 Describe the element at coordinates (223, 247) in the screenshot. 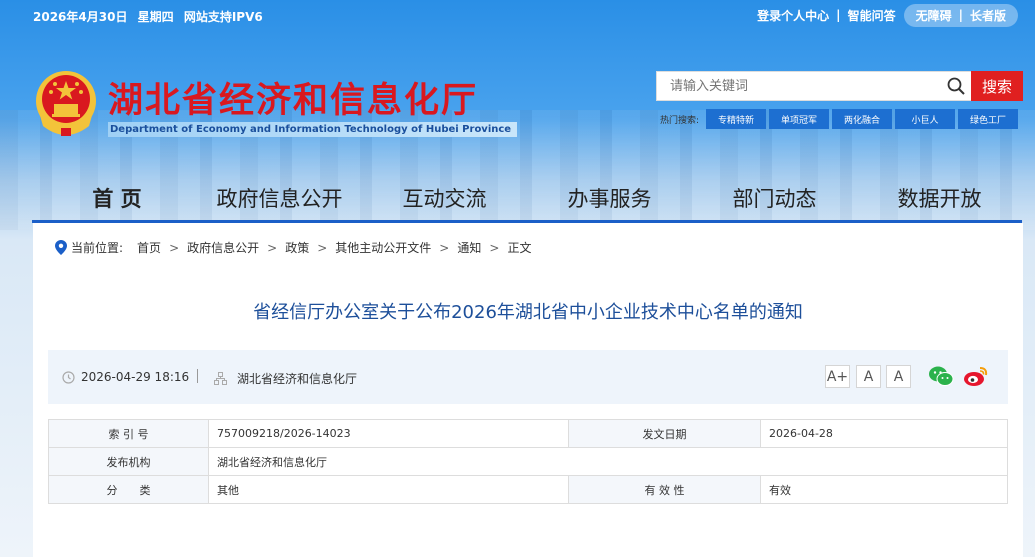

I see `breadcrumb-item: 政府信息公开` at that location.